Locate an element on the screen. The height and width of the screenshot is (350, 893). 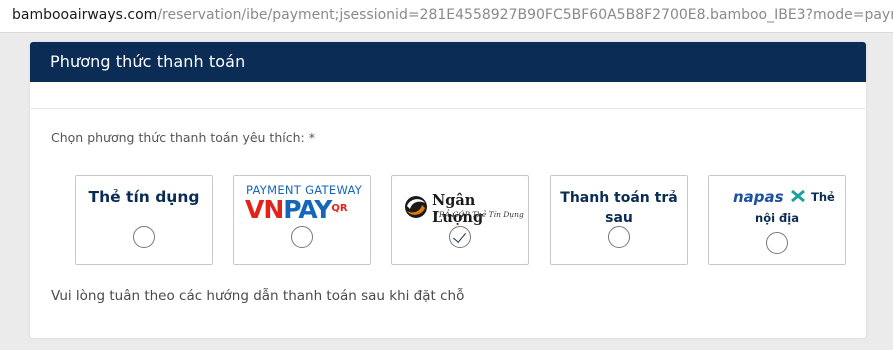
section-title: Phương thức thanh toán is located at coordinates (448, 62).